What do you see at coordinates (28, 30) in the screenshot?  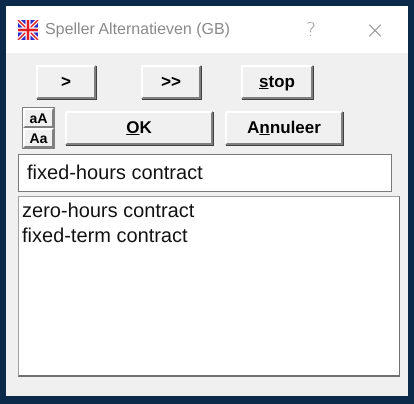 I see `flag-icon` at bounding box center [28, 30].